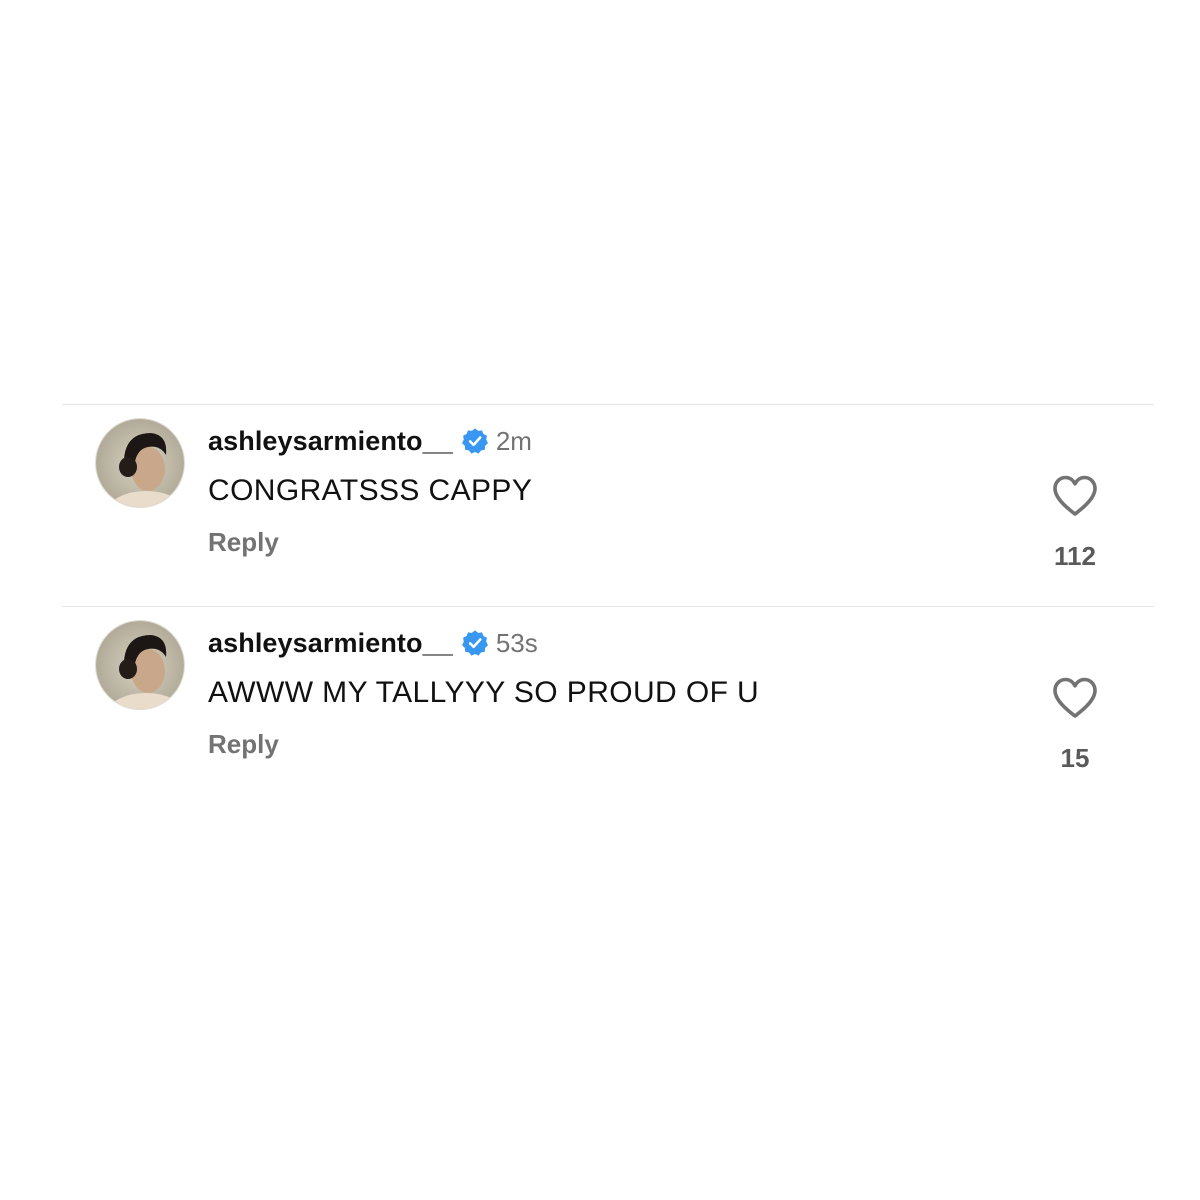  I want to click on comment-header: ashleysarmiento__ 53s, so click(373, 643).